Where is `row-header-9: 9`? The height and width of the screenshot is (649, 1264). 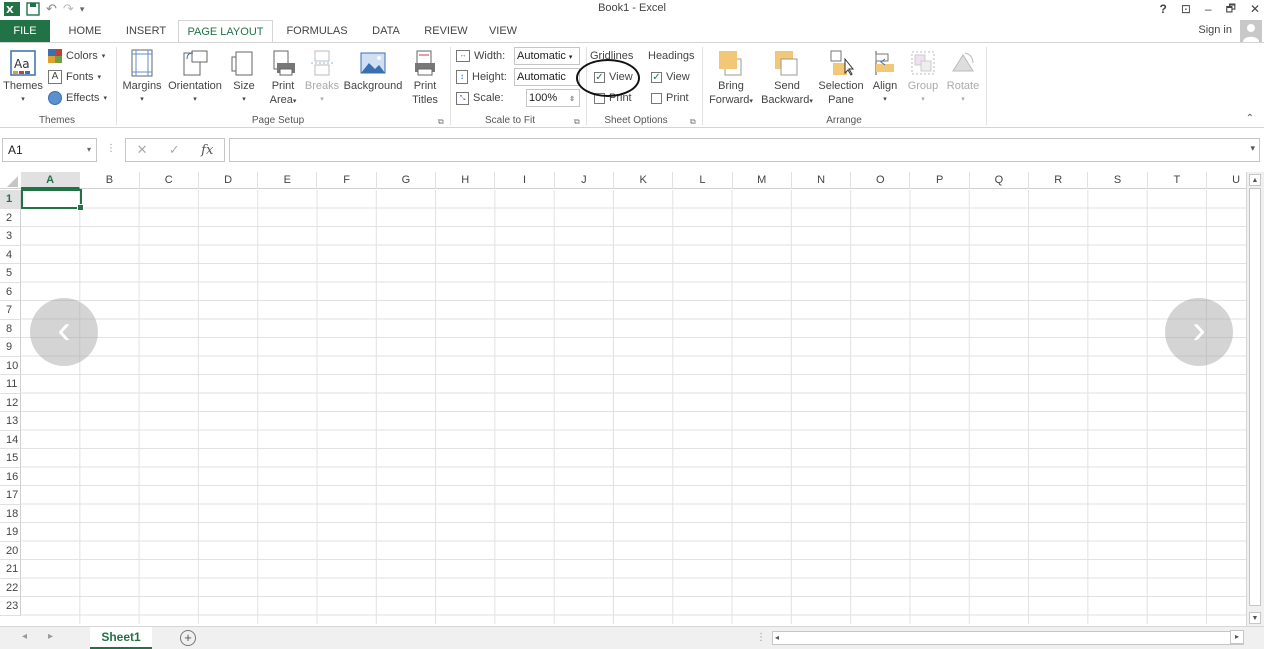 row-header-9: 9 is located at coordinates (10, 347).